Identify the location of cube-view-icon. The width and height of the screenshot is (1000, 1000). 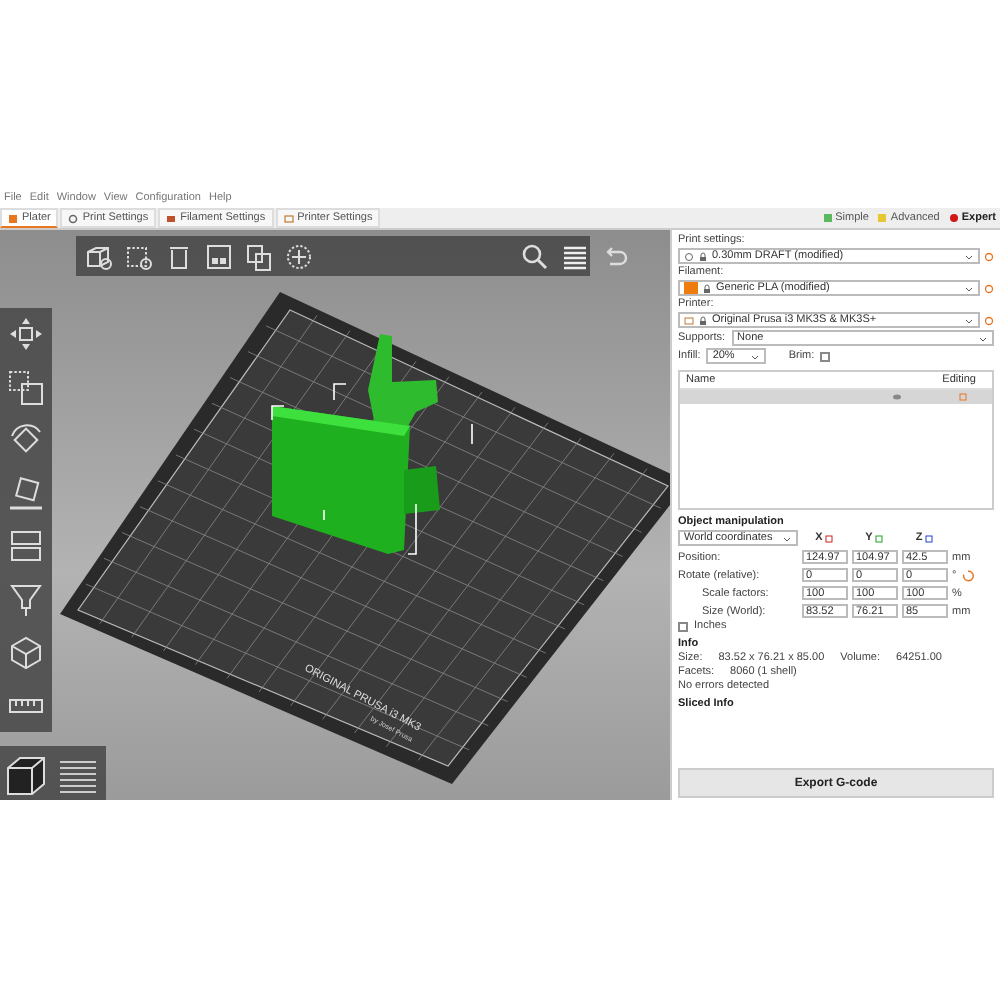
(26, 775).